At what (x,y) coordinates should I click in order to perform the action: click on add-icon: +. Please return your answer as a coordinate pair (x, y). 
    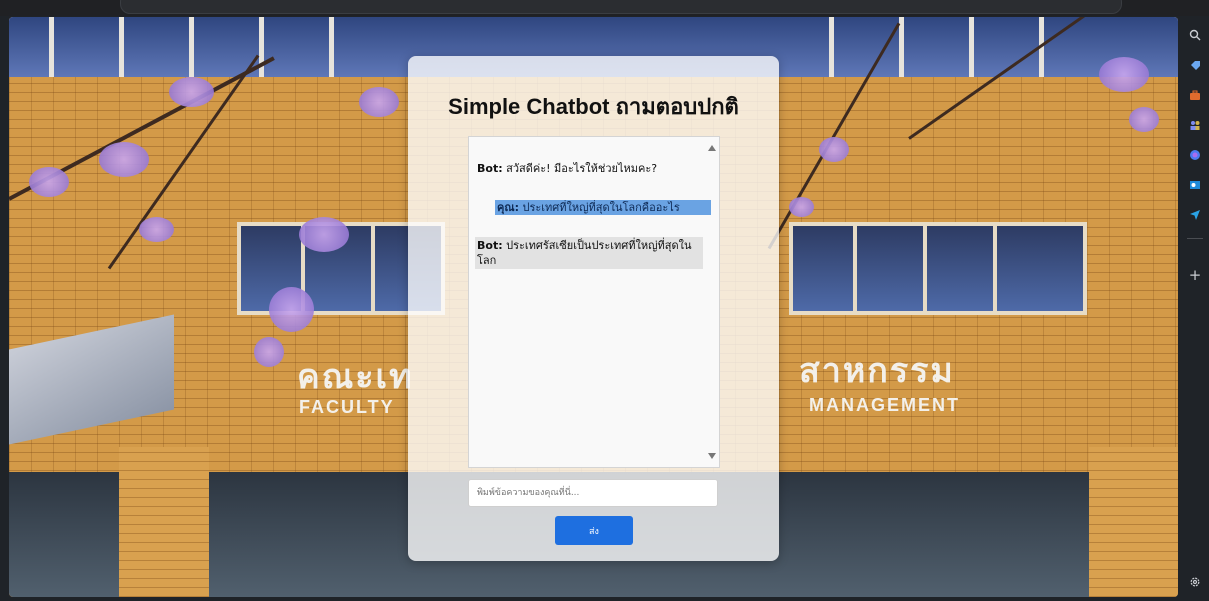
    Looking at the image, I should click on (1195, 275).